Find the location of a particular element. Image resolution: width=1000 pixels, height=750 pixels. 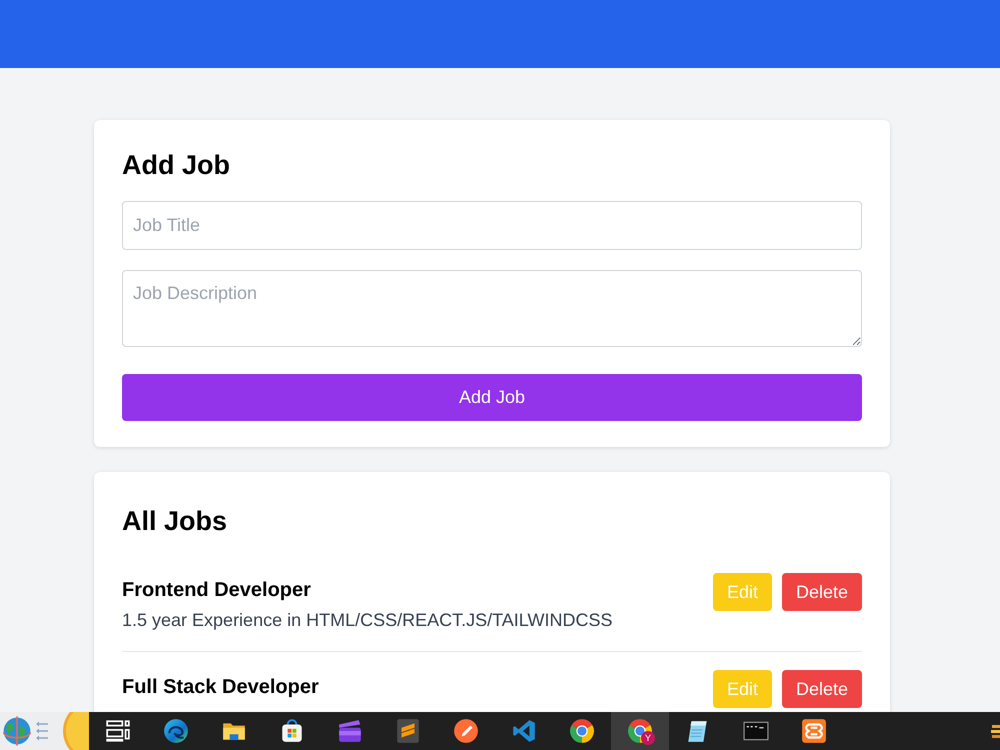

globe-icon is located at coordinates (17, 731).